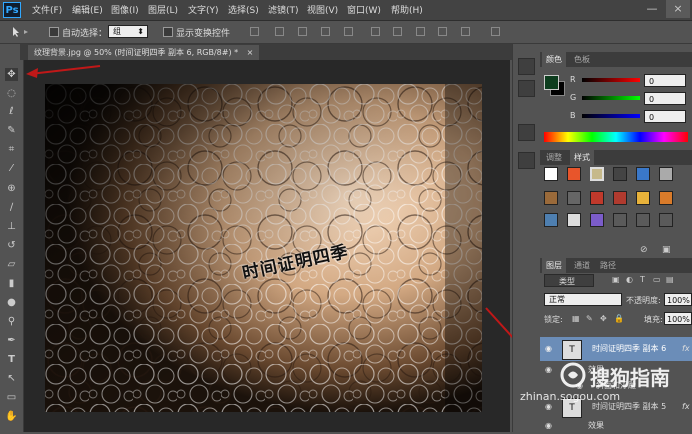 The width and height of the screenshot is (692, 434). I want to click on filter-shape-icon: ▭, so click(657, 279).